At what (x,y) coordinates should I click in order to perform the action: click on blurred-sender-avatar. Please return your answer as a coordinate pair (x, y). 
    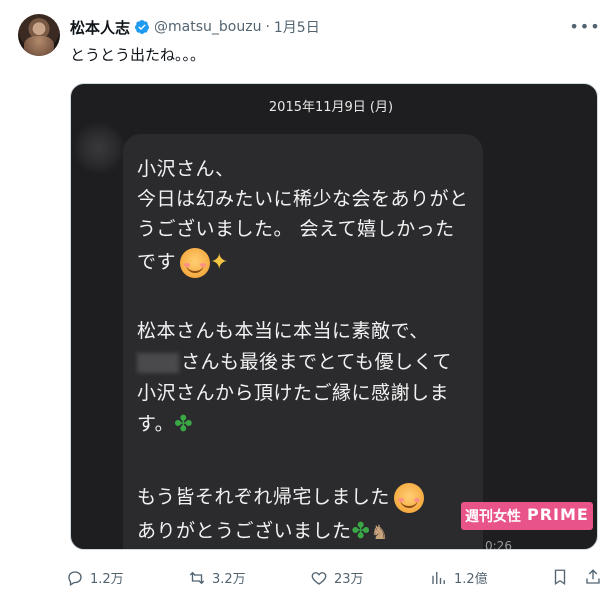
    Looking at the image, I should click on (99, 148).